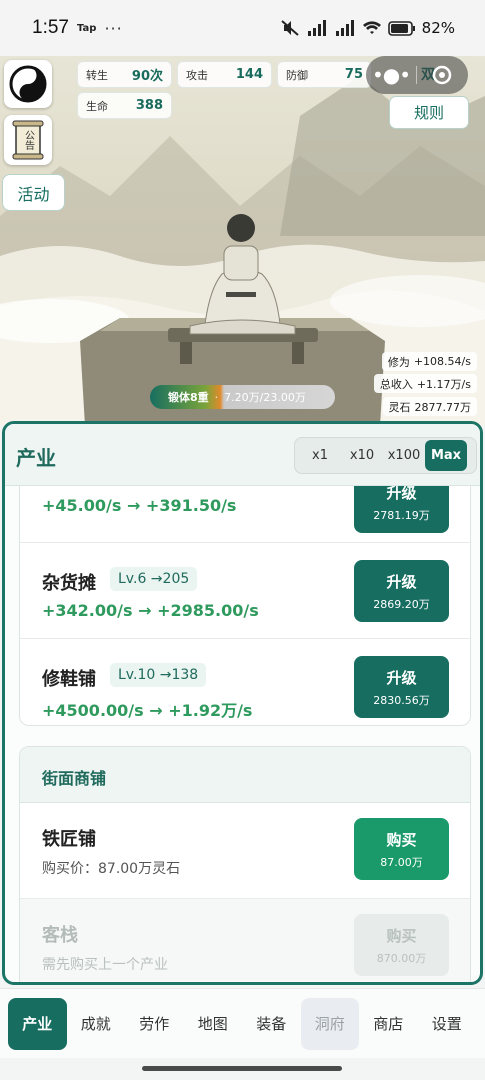 The image size is (485, 1080). Describe the element at coordinates (401, 700) in the screenshot. I see `upgrade-cost: 2830.56万` at that location.